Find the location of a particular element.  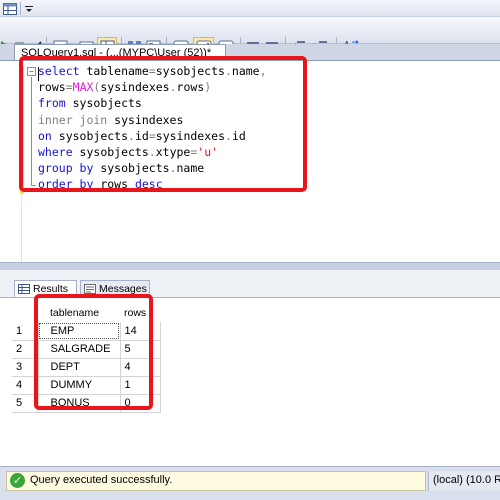

toolbar-top is located at coordinates (250, 8).